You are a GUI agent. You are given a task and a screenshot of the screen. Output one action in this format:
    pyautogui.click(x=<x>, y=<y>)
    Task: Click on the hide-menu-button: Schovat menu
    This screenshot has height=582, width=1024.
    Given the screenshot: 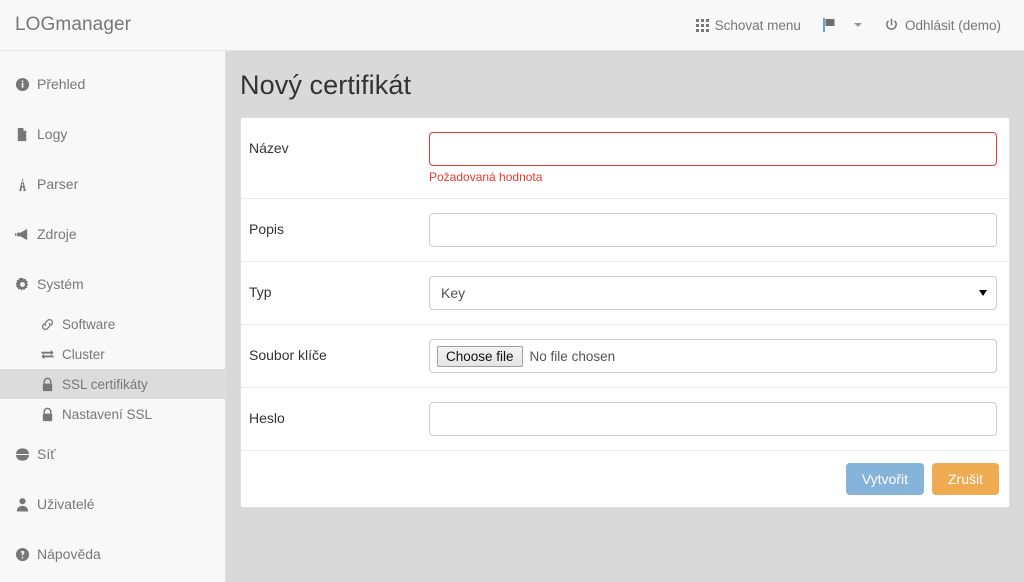 What is the action you would take?
    pyautogui.click(x=748, y=25)
    